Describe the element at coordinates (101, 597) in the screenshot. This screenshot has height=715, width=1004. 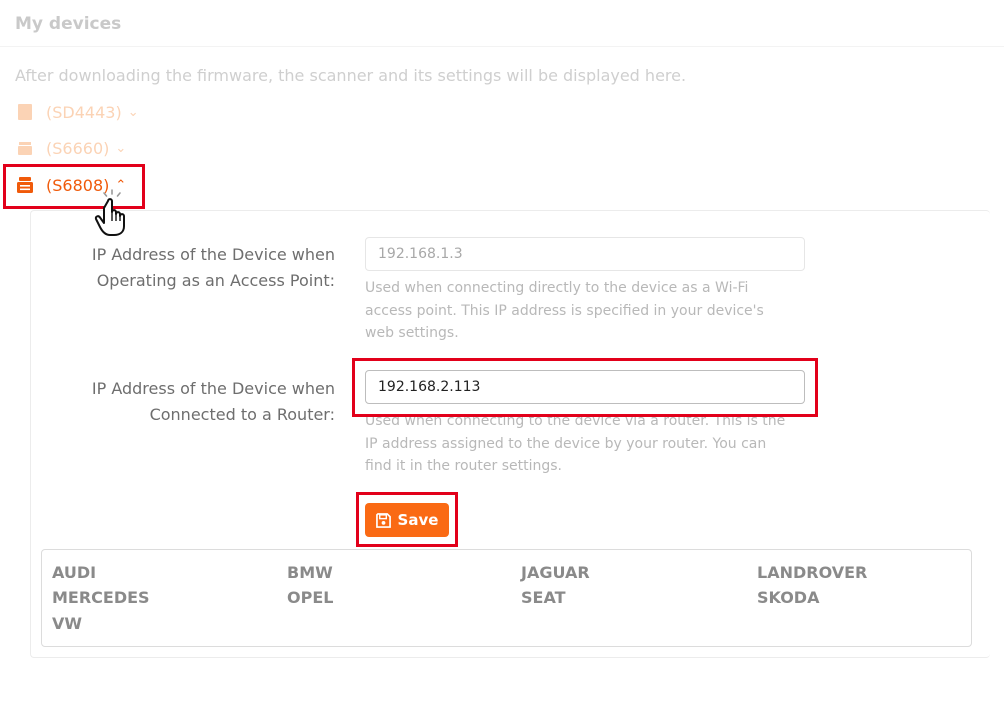
I see `brand-item: MERCEDES` at that location.